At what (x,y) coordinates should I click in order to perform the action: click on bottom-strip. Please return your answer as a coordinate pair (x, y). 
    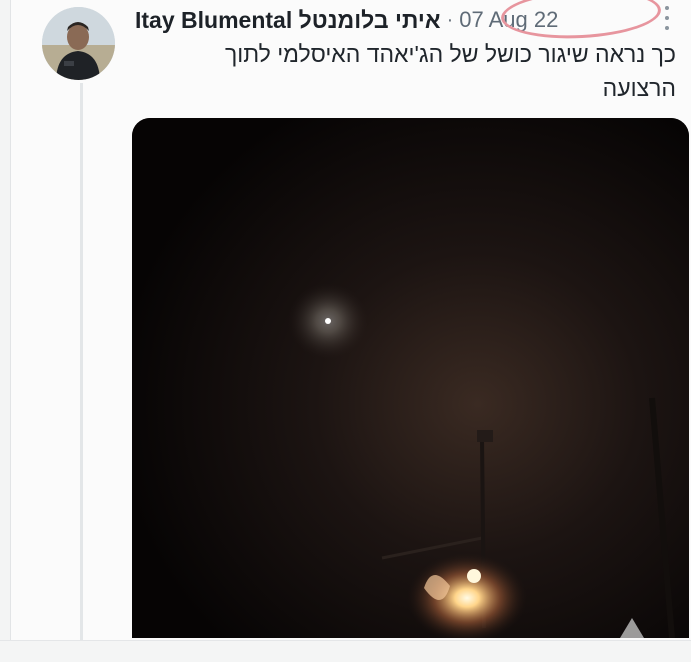
    Looking at the image, I should click on (345, 651).